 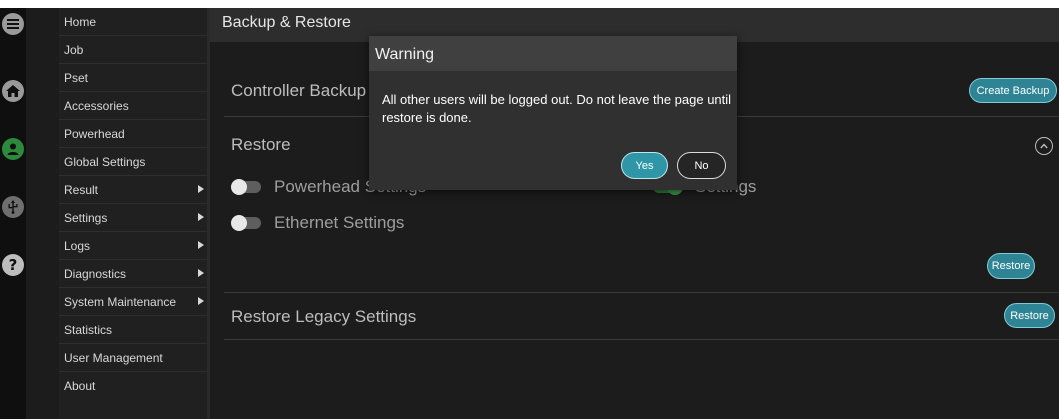 What do you see at coordinates (133, 386) in the screenshot?
I see `menu-item-about: About` at bounding box center [133, 386].